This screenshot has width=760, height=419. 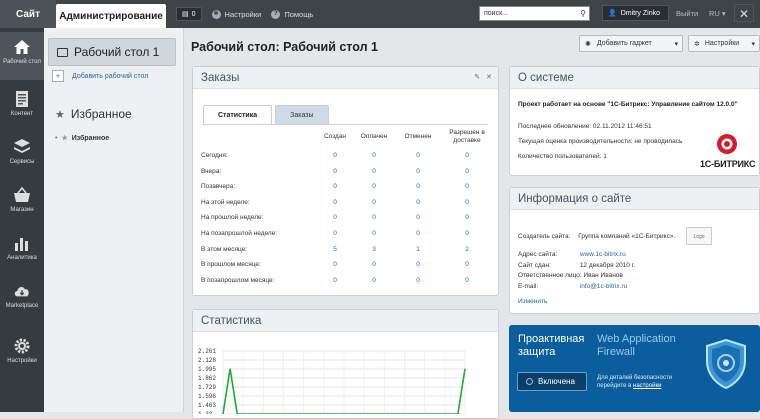 I want to click on page-title: Рабочий стол: Рабочий стол 1, so click(x=284, y=47).